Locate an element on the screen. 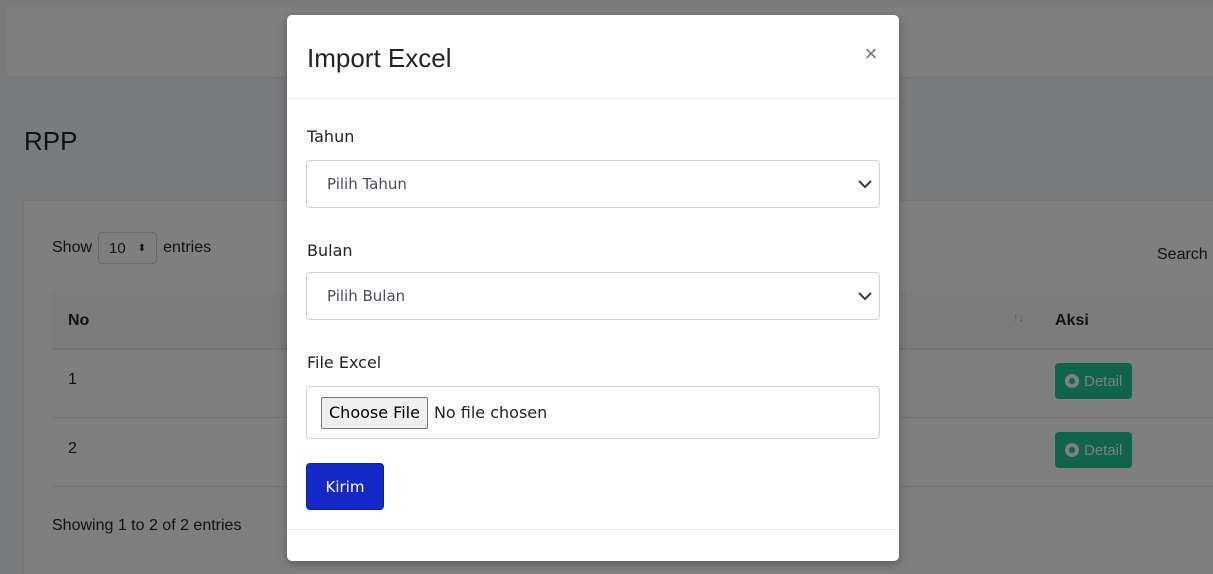 The image size is (1213, 574). modal-title: Import Excel is located at coordinates (379, 58).